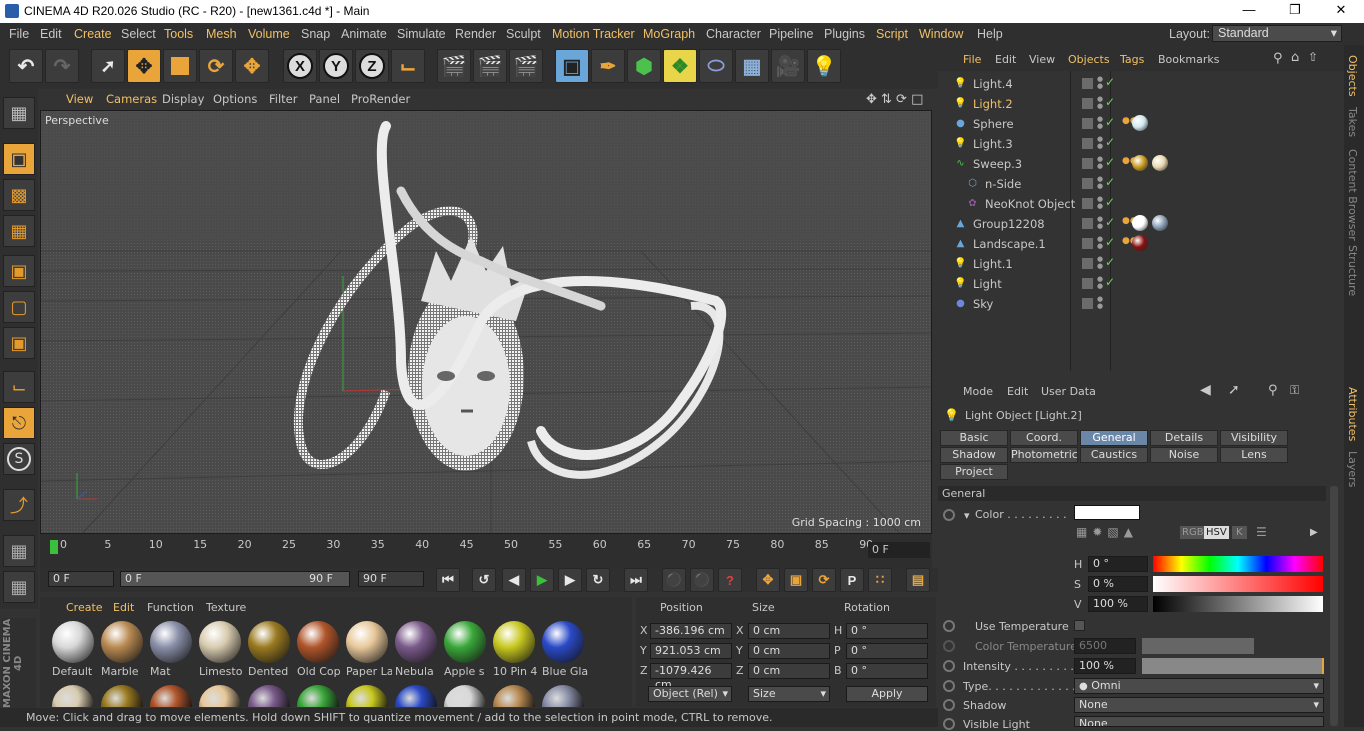 The height and width of the screenshot is (731, 1364). I want to click on axis-mode-button: ⌙, so click(19, 387).